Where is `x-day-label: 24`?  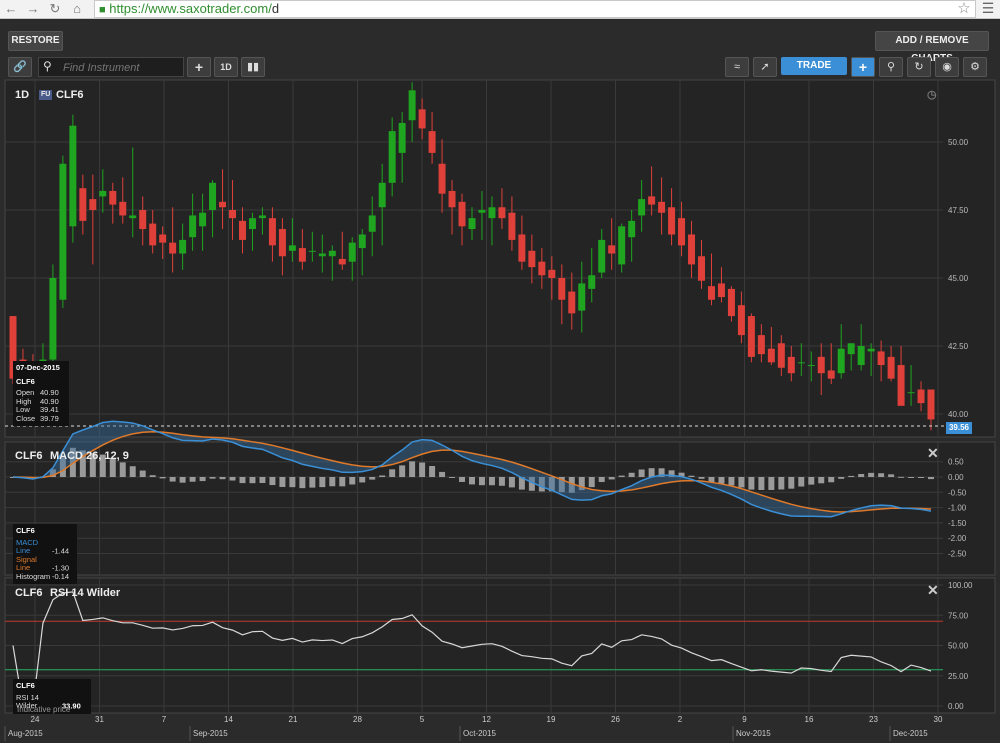
x-day-label: 24 is located at coordinates (35, 719).